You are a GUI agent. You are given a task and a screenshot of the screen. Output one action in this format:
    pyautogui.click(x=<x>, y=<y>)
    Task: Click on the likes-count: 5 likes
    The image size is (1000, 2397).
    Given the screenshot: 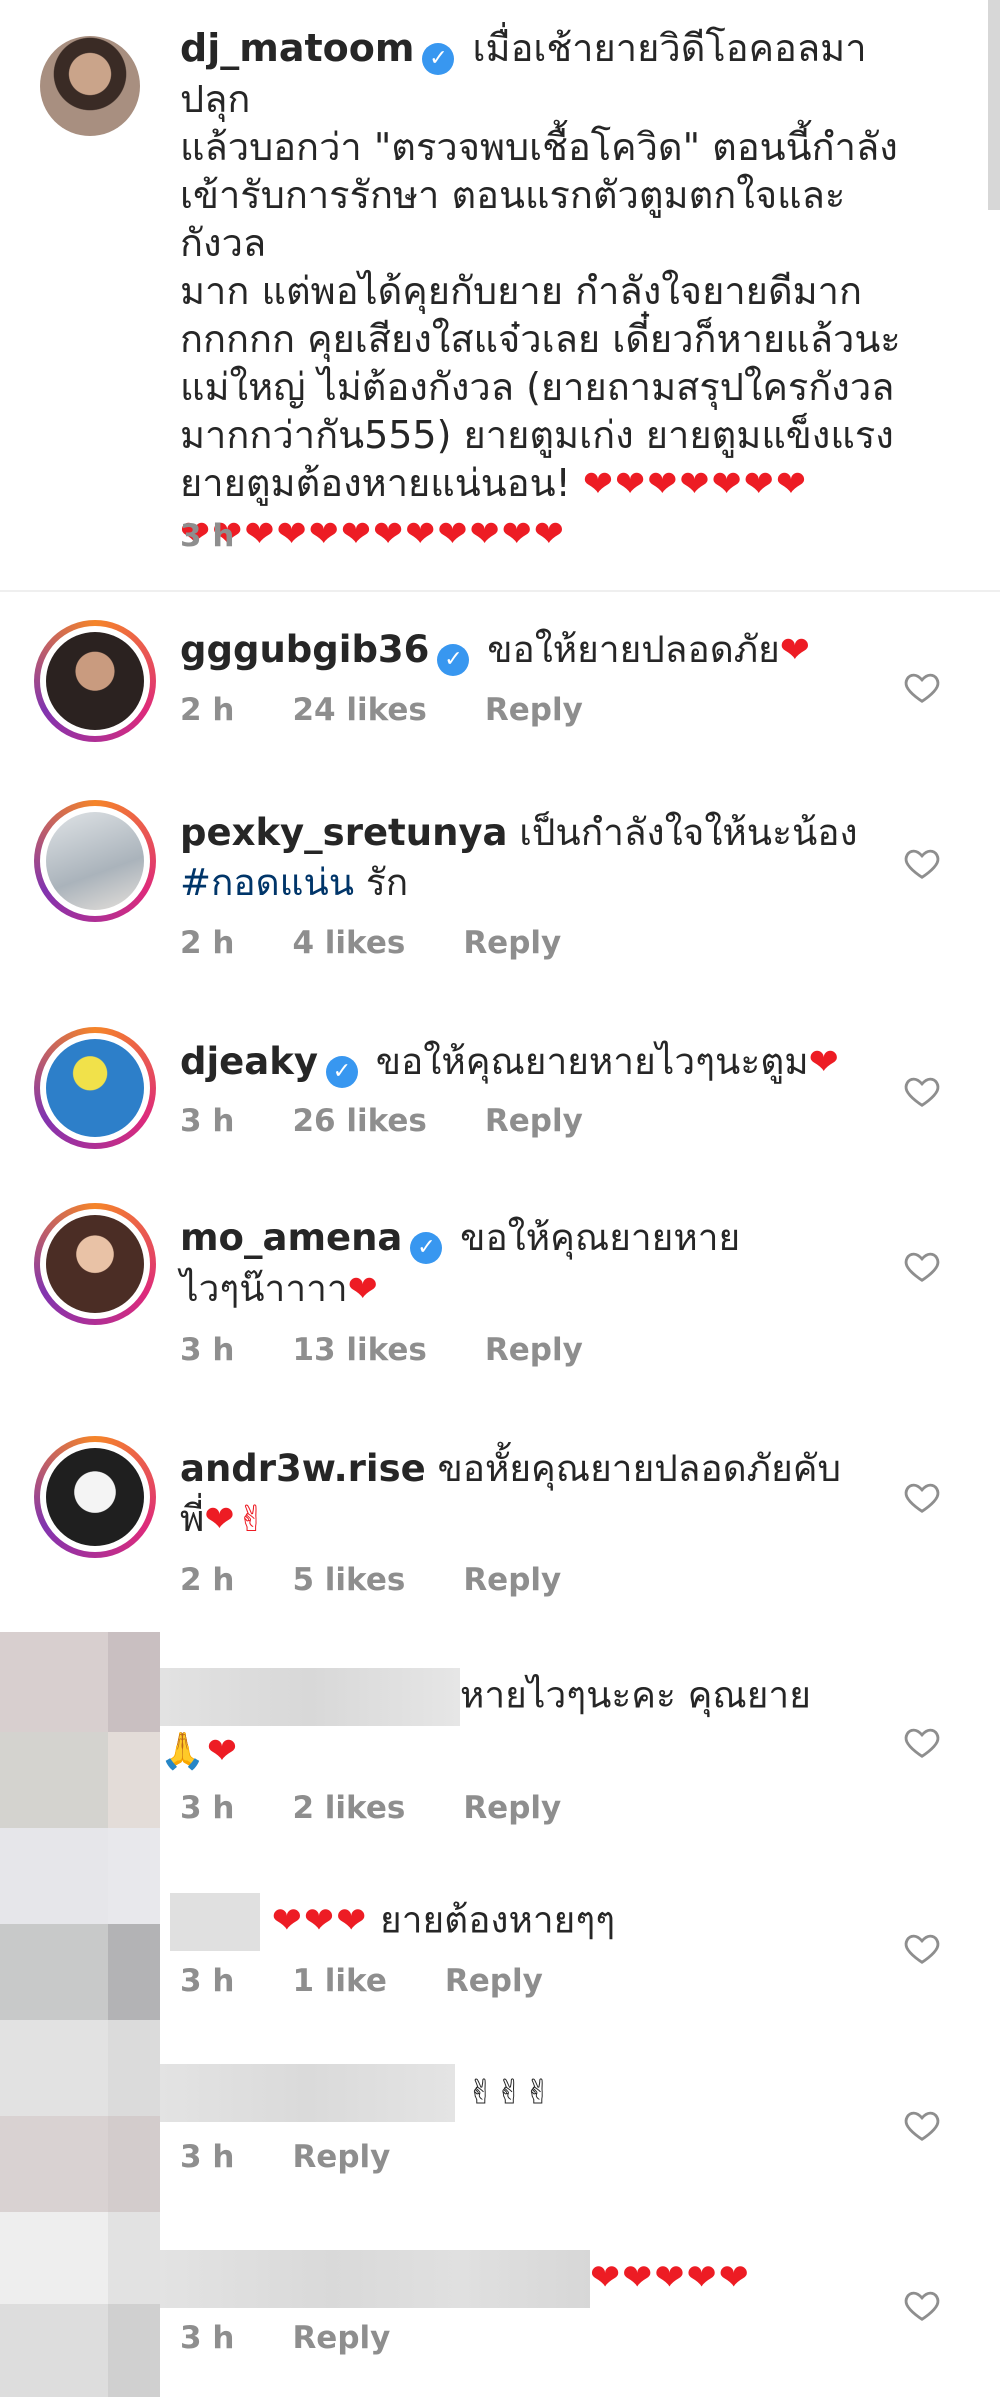 What is the action you would take?
    pyautogui.click(x=348, y=1580)
    